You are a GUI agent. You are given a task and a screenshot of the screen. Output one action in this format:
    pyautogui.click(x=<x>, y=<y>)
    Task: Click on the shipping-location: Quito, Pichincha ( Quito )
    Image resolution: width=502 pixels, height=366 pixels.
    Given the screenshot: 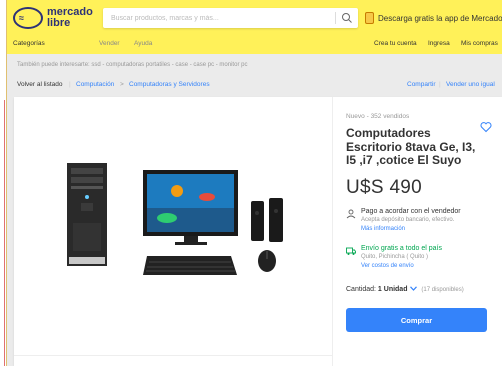 What is the action you would take?
    pyautogui.click(x=395, y=257)
    